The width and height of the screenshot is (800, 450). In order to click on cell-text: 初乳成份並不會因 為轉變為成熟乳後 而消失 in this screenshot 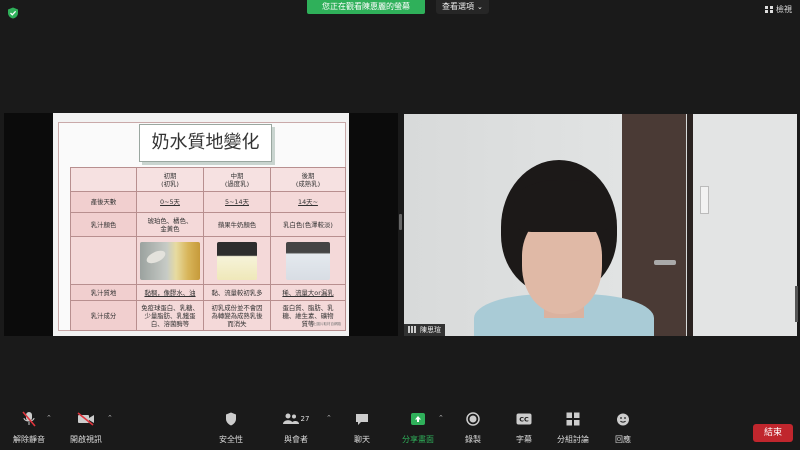, I will do `click(237, 315)`.